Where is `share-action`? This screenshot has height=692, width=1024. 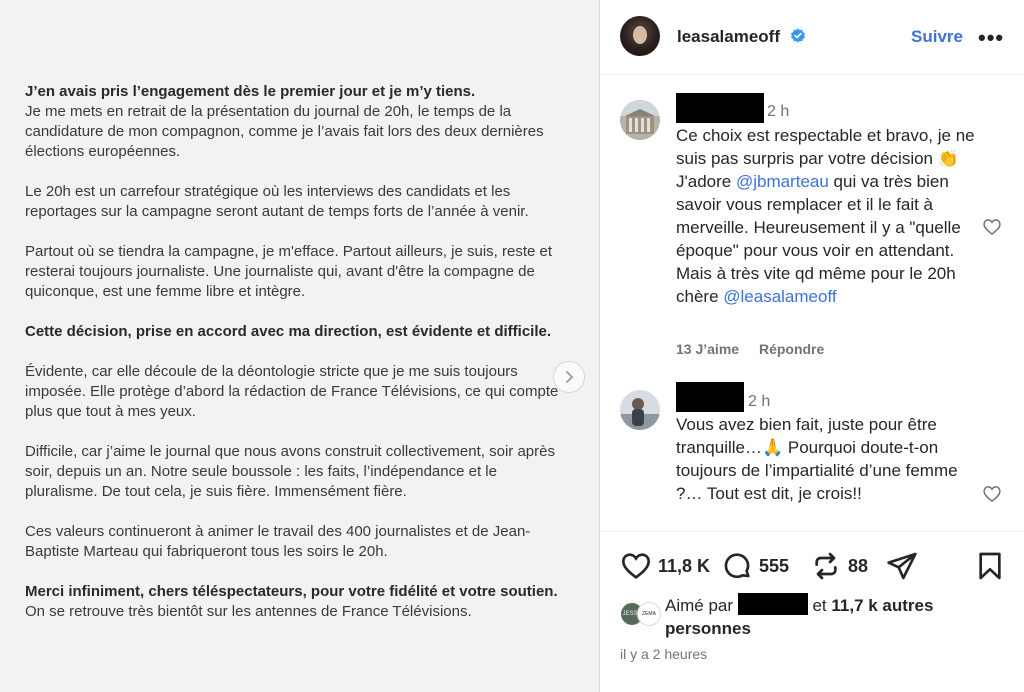
share-action is located at coordinates (902, 566).